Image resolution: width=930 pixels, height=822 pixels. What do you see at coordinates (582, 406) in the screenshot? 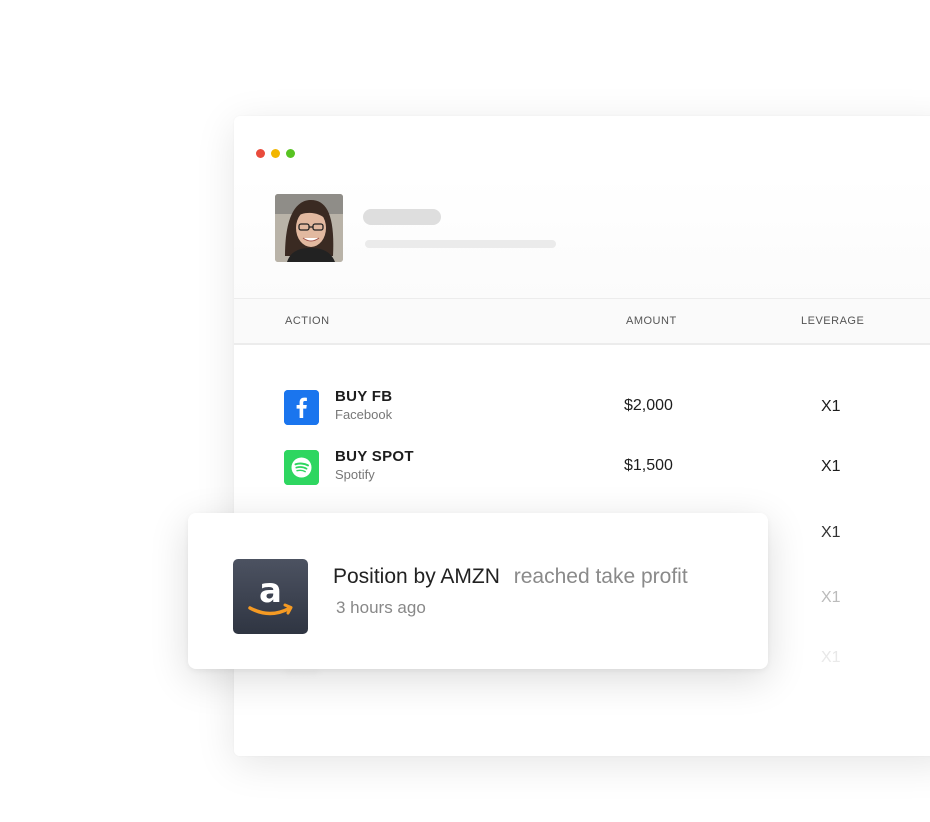
I see `table-row: BUY FB Facebook $2,000 X1` at bounding box center [582, 406].